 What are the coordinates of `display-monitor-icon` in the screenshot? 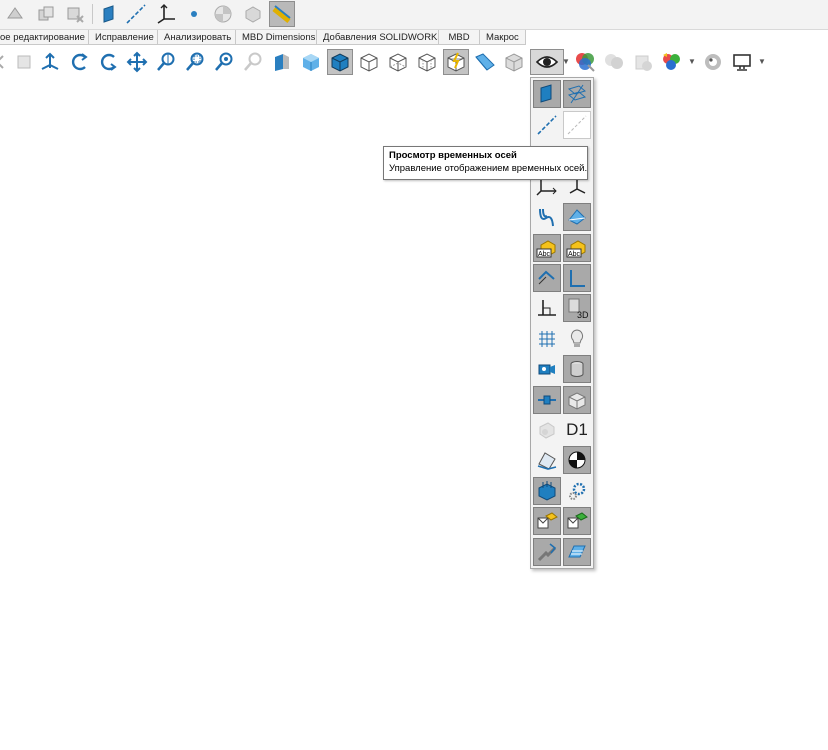 It's located at (742, 62).